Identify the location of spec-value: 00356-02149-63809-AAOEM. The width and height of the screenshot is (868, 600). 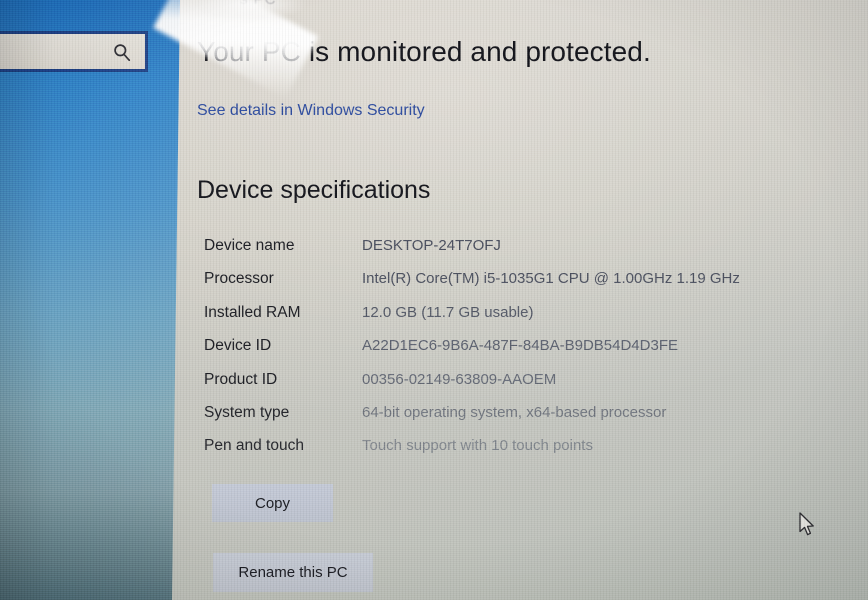
(459, 379).